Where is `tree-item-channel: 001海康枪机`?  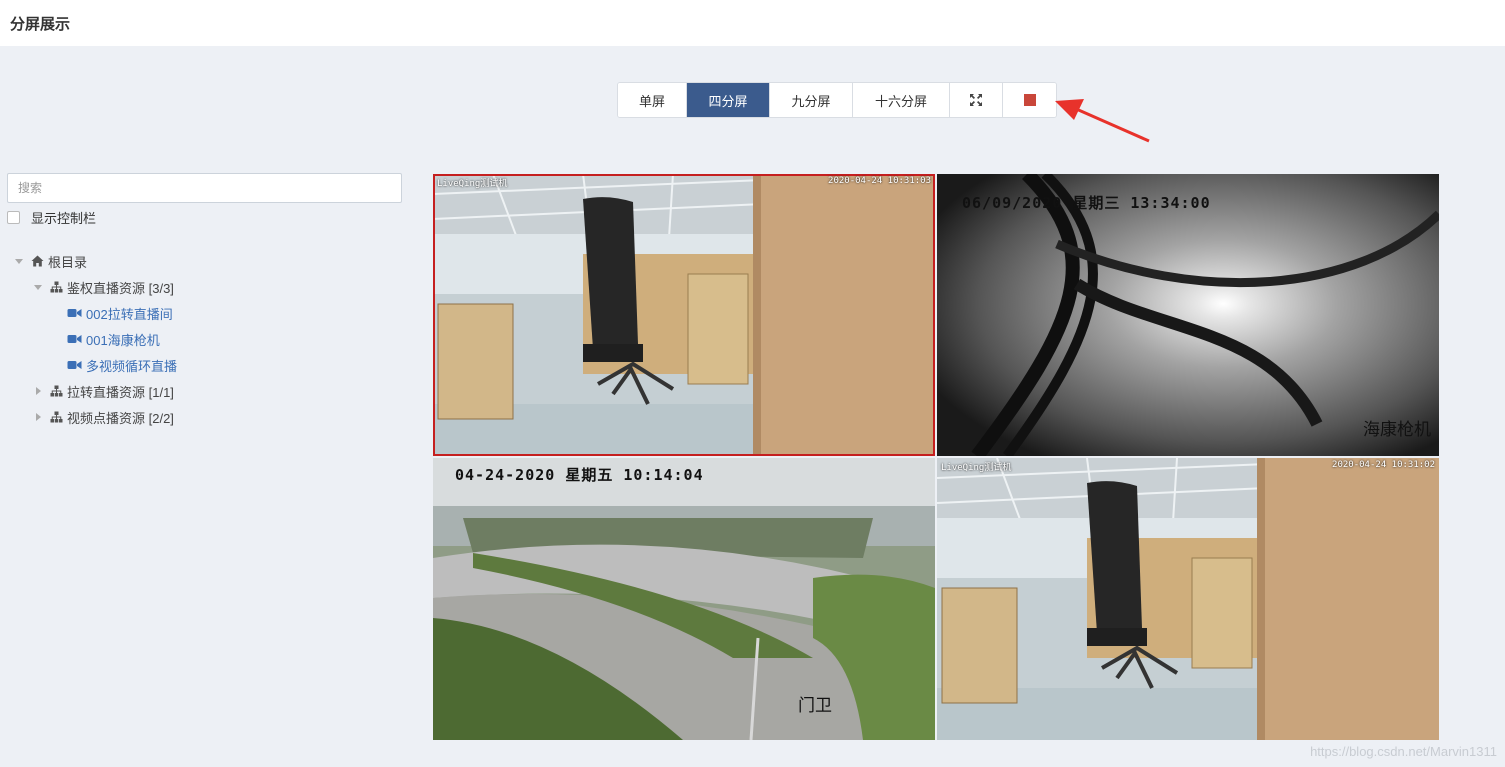 tree-item-channel: 001海康枪机 is located at coordinates (95, 339).